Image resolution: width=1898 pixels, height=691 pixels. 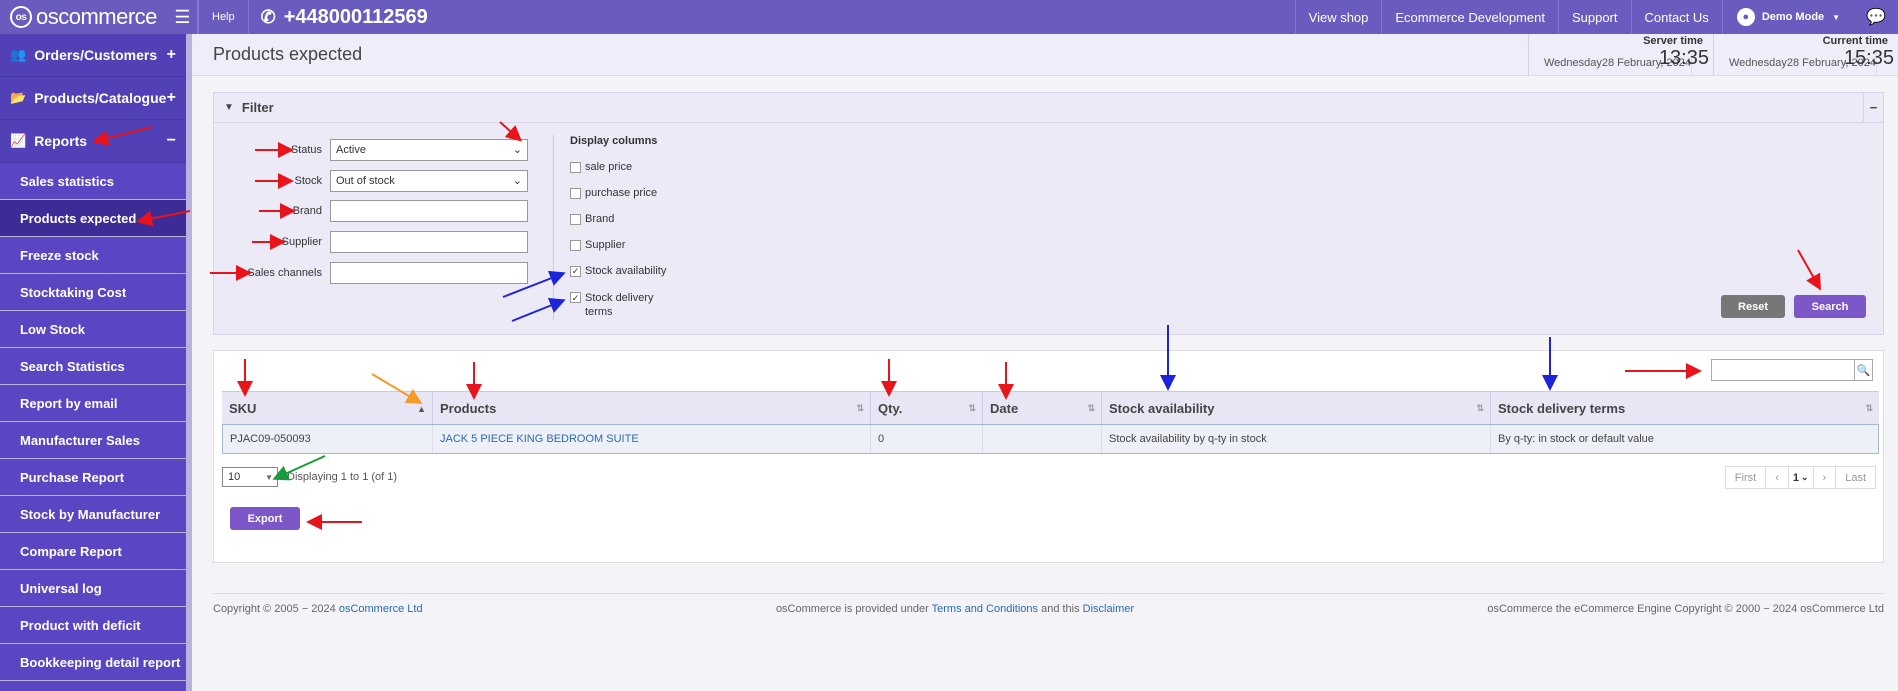 What do you see at coordinates (429, 150) in the screenshot?
I see `status-select: Active ⌄` at bounding box center [429, 150].